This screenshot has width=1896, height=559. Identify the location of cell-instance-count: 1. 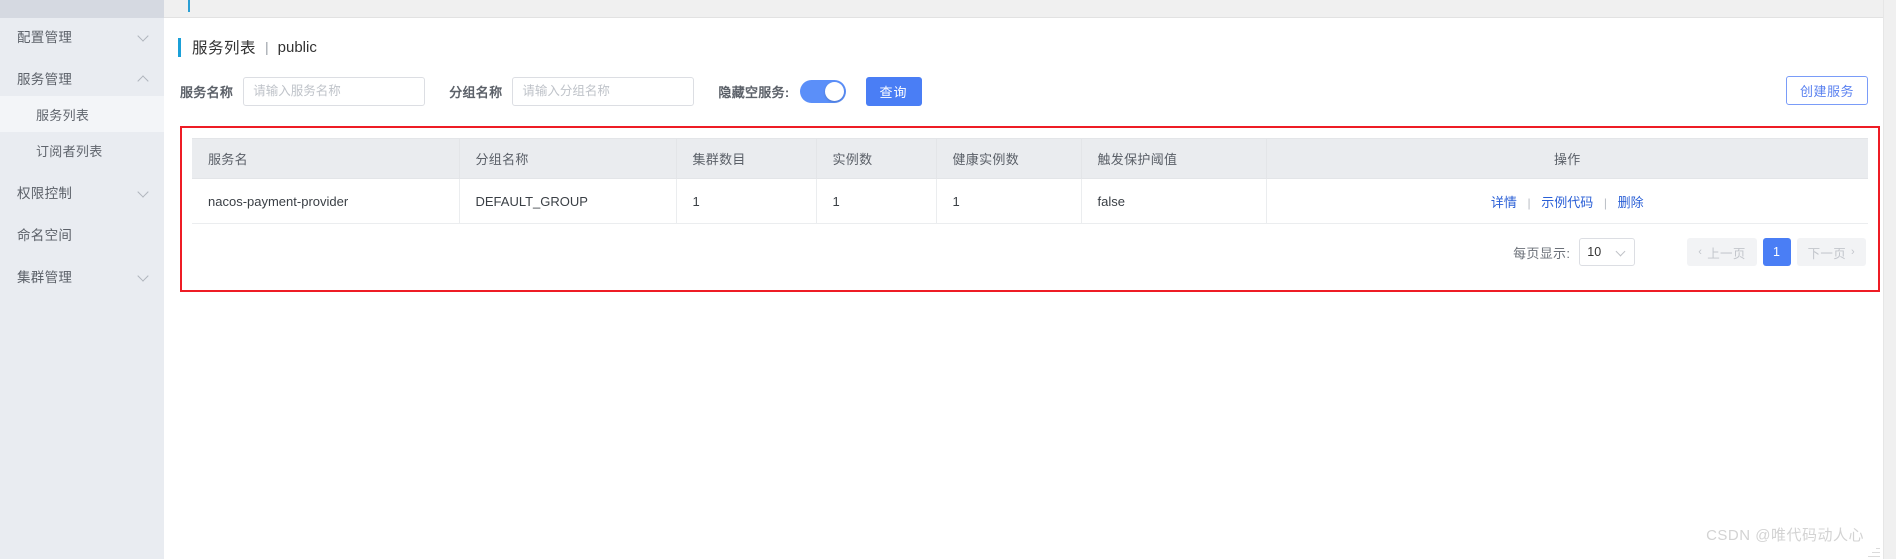
(876, 201).